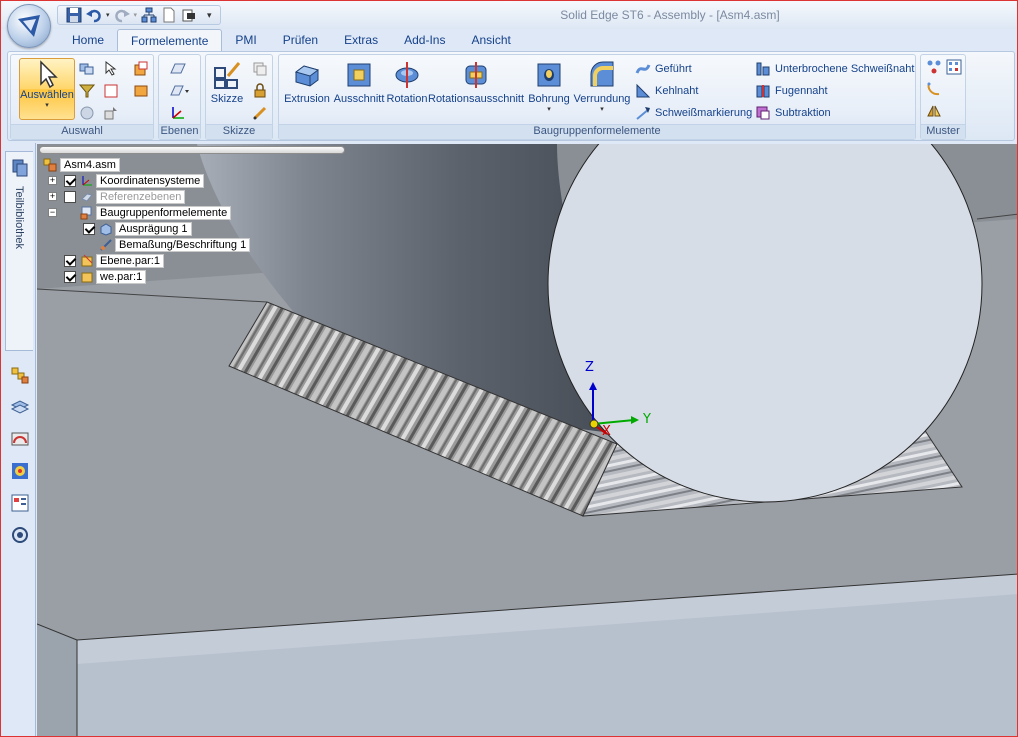 This screenshot has height=737, width=1018. I want to click on select-button: Auswählen ▾, so click(47, 89).